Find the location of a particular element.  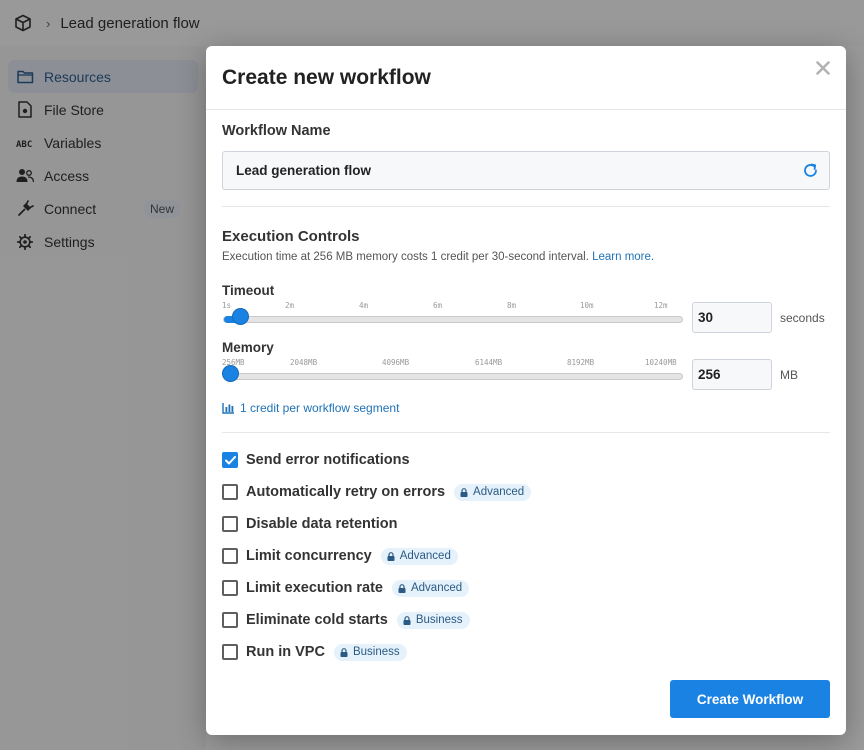

credit-info-text: 1 credit per workflow segment is located at coordinates (320, 408).